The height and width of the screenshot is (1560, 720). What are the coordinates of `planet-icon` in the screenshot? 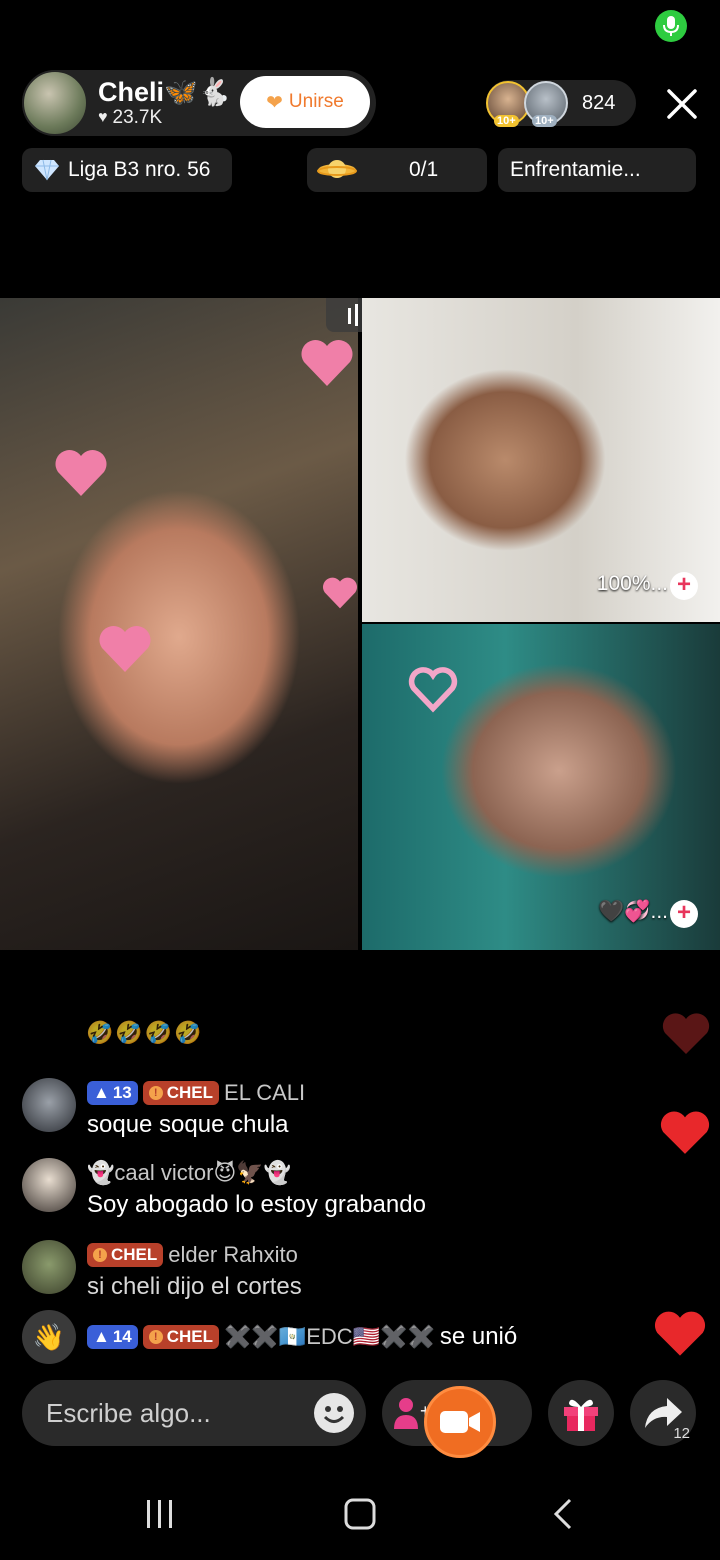 It's located at (337, 169).